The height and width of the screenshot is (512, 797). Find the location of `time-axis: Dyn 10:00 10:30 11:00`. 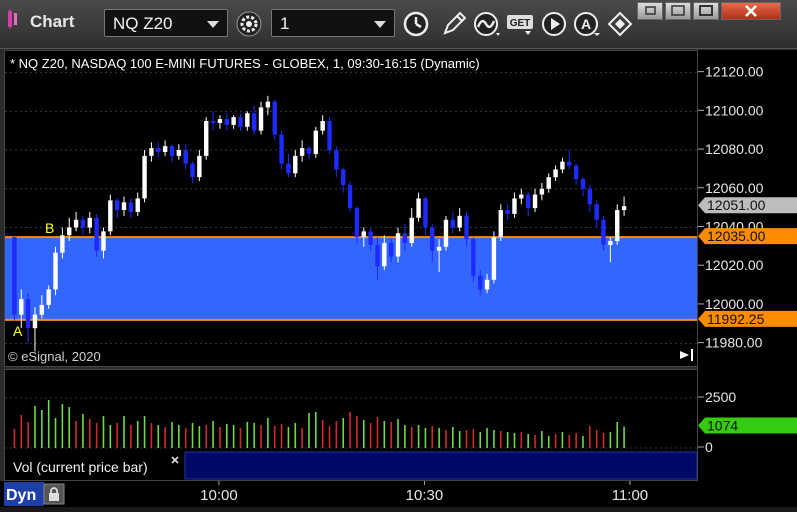

time-axis: Dyn 10:00 10:30 11:00 is located at coordinates (398, 494).